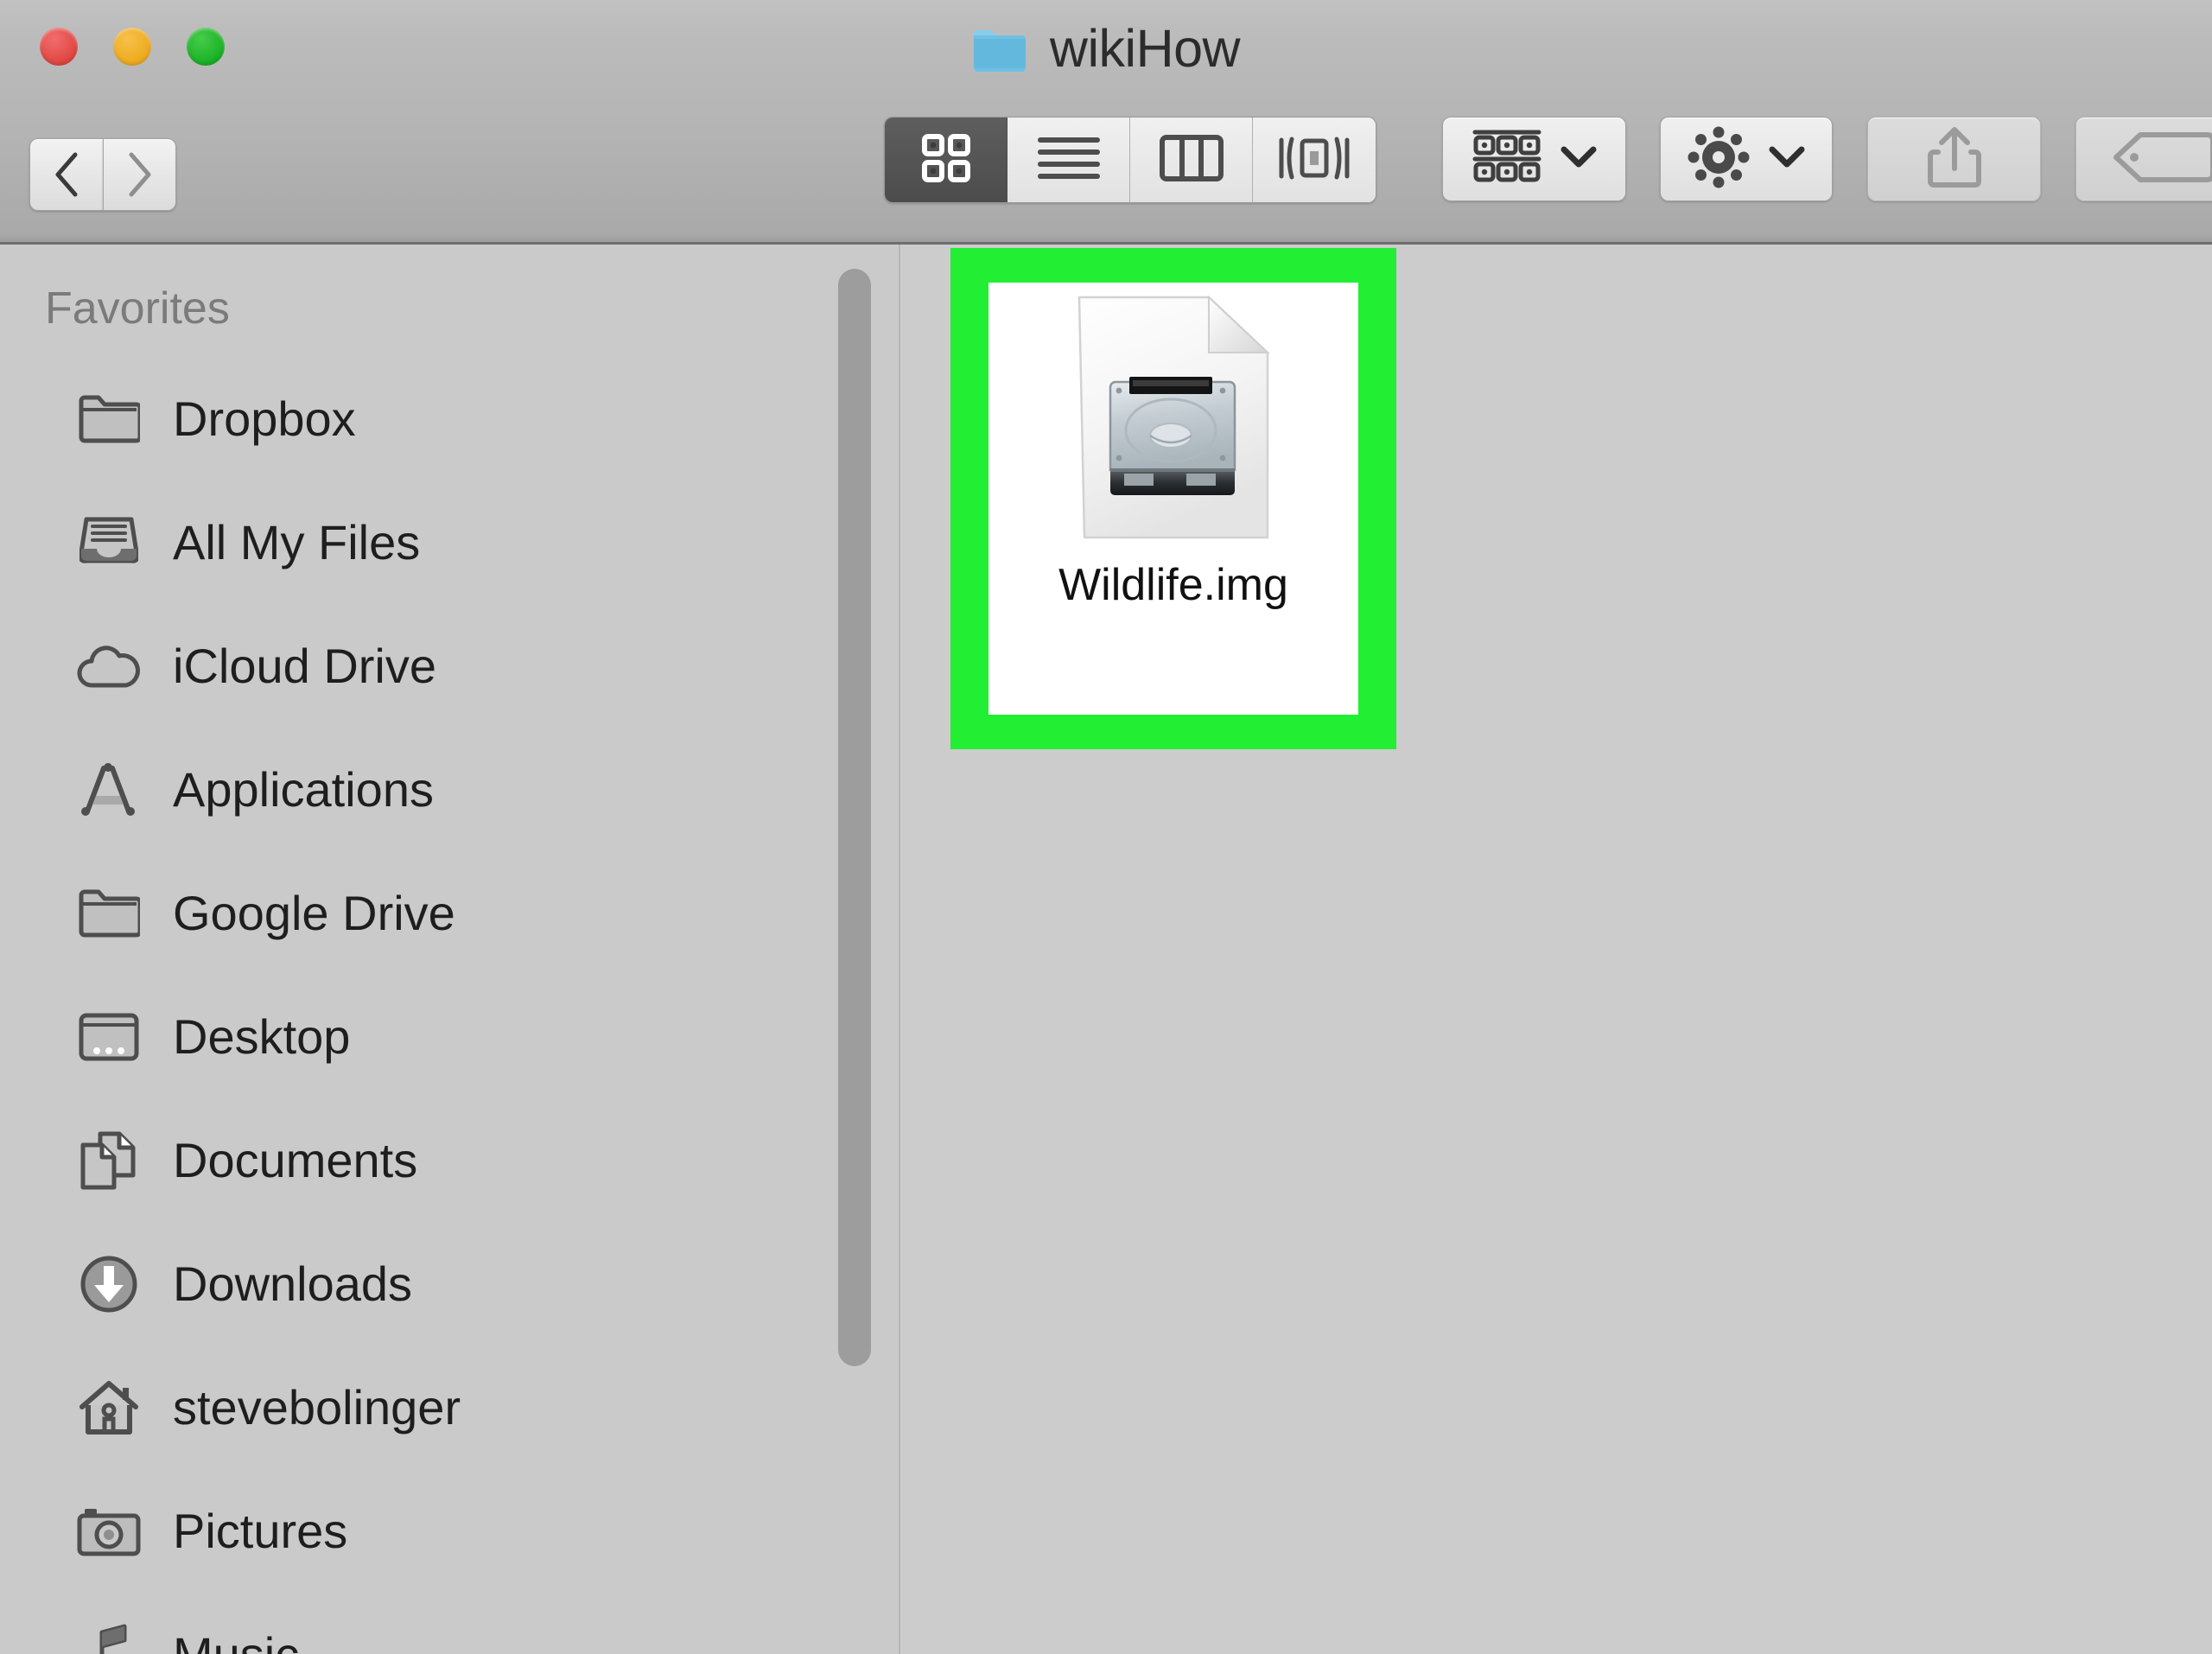 The height and width of the screenshot is (1654, 2212). Describe the element at coordinates (450, 418) in the screenshot. I see `sidebar-item-dropbox: Dropbox` at that location.